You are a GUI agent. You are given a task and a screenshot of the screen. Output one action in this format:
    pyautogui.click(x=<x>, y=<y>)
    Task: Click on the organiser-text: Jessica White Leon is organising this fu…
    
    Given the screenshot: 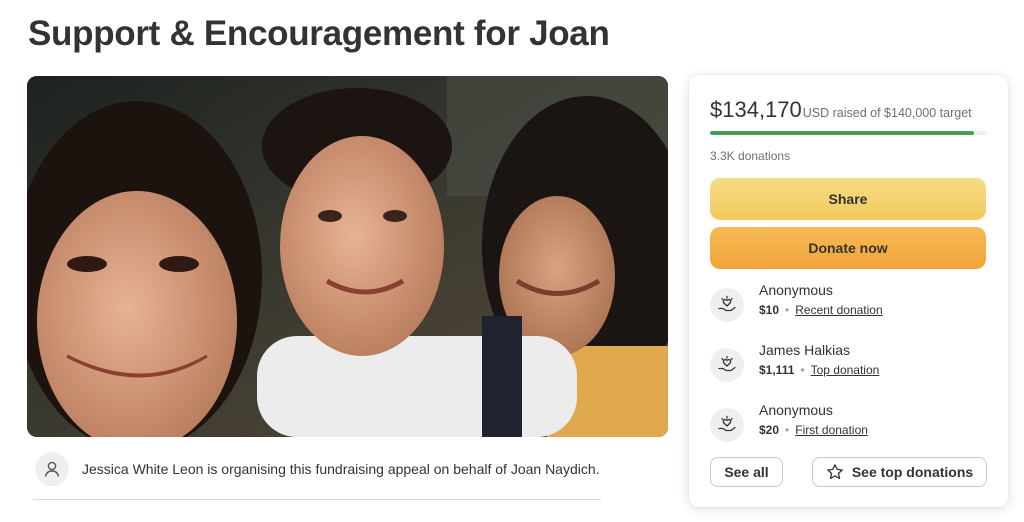 What is the action you would take?
    pyautogui.click(x=341, y=469)
    